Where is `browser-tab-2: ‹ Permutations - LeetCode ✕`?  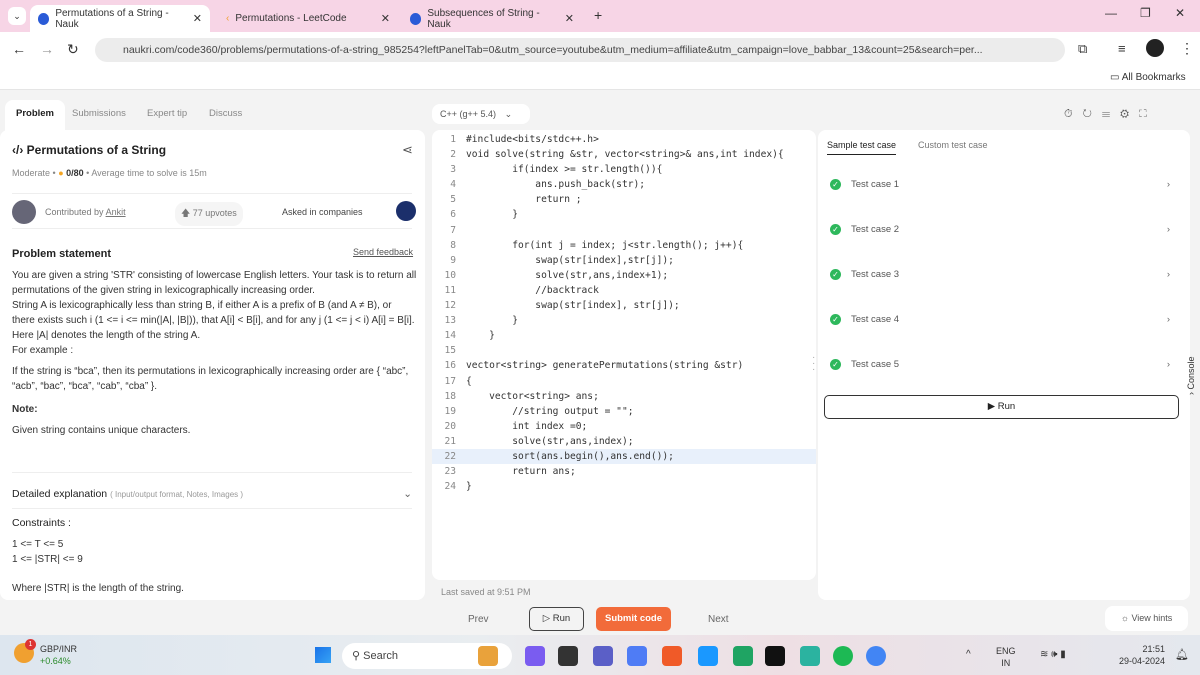 browser-tab-2: ‹ Permutations - LeetCode ✕ is located at coordinates (308, 18).